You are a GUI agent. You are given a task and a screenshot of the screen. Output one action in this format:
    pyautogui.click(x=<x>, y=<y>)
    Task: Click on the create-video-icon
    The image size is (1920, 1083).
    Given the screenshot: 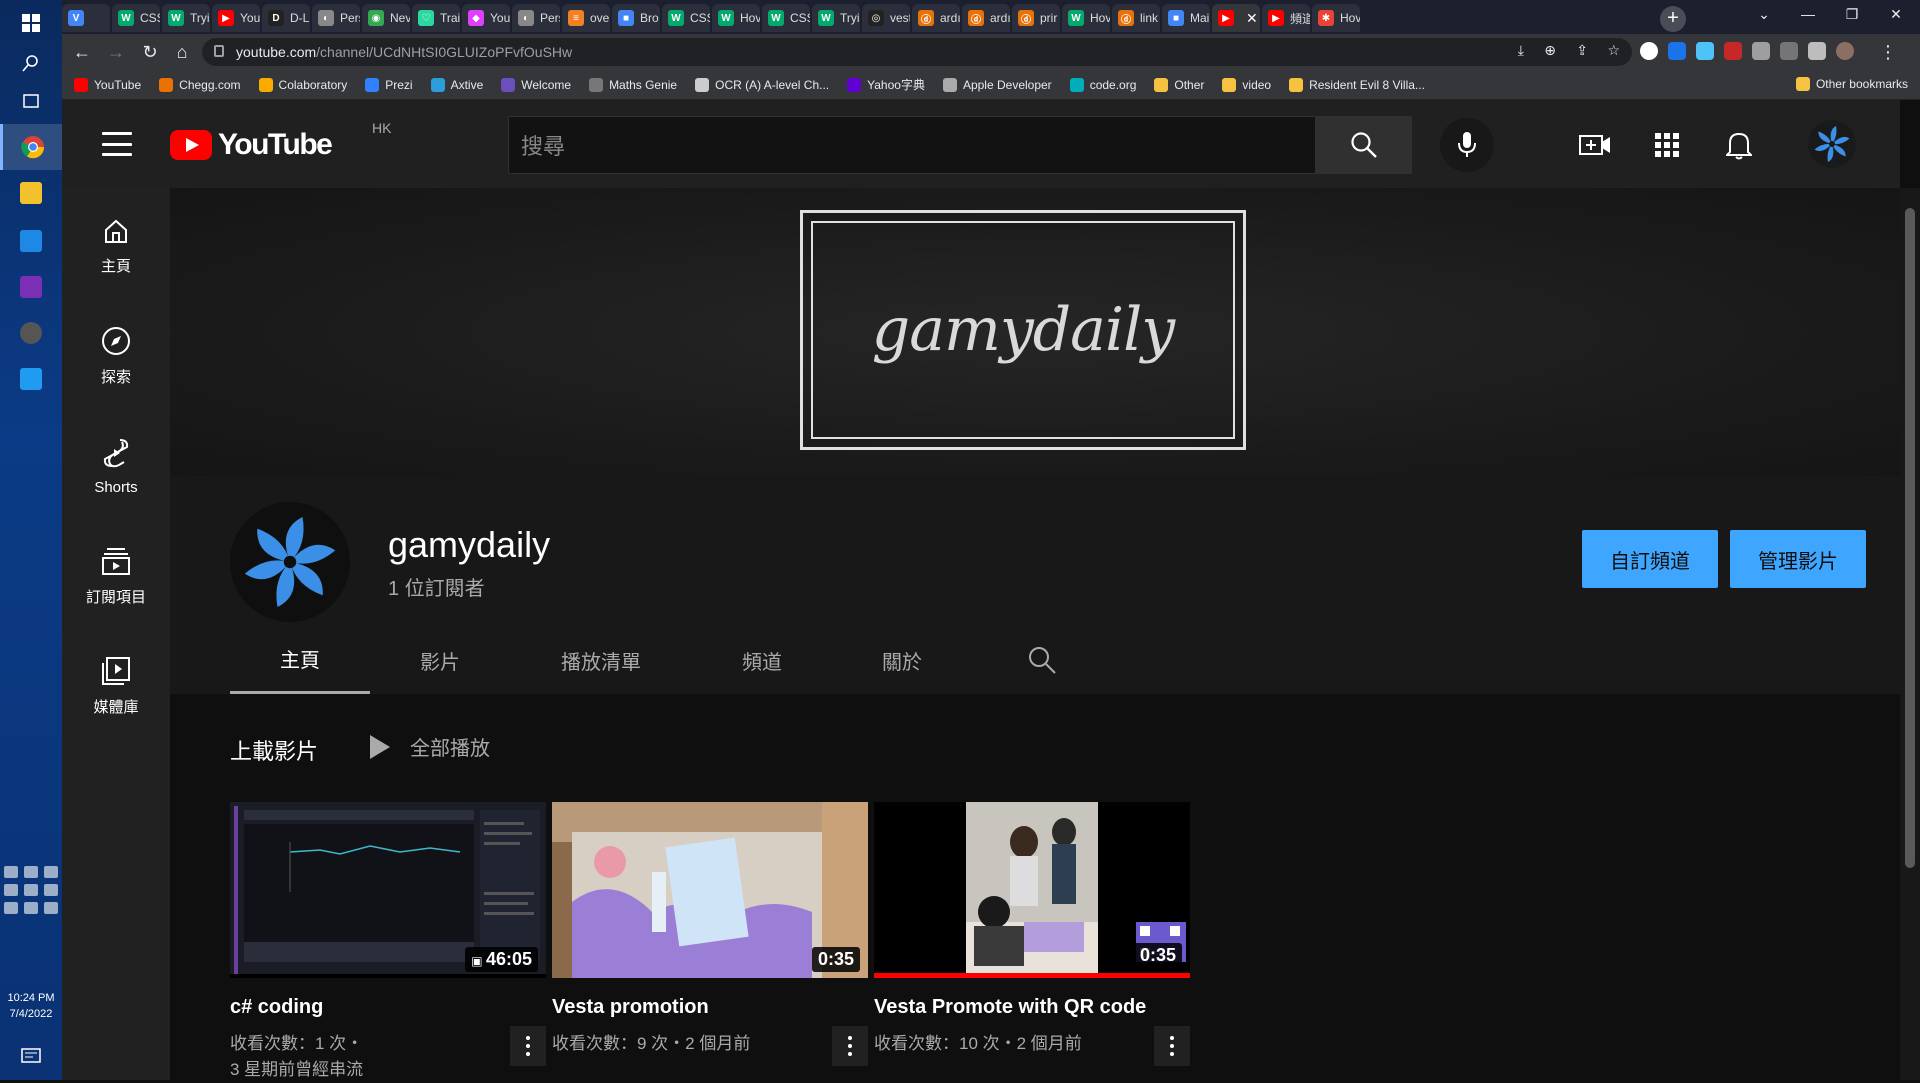 What is the action you would take?
    pyautogui.click(x=1595, y=145)
    